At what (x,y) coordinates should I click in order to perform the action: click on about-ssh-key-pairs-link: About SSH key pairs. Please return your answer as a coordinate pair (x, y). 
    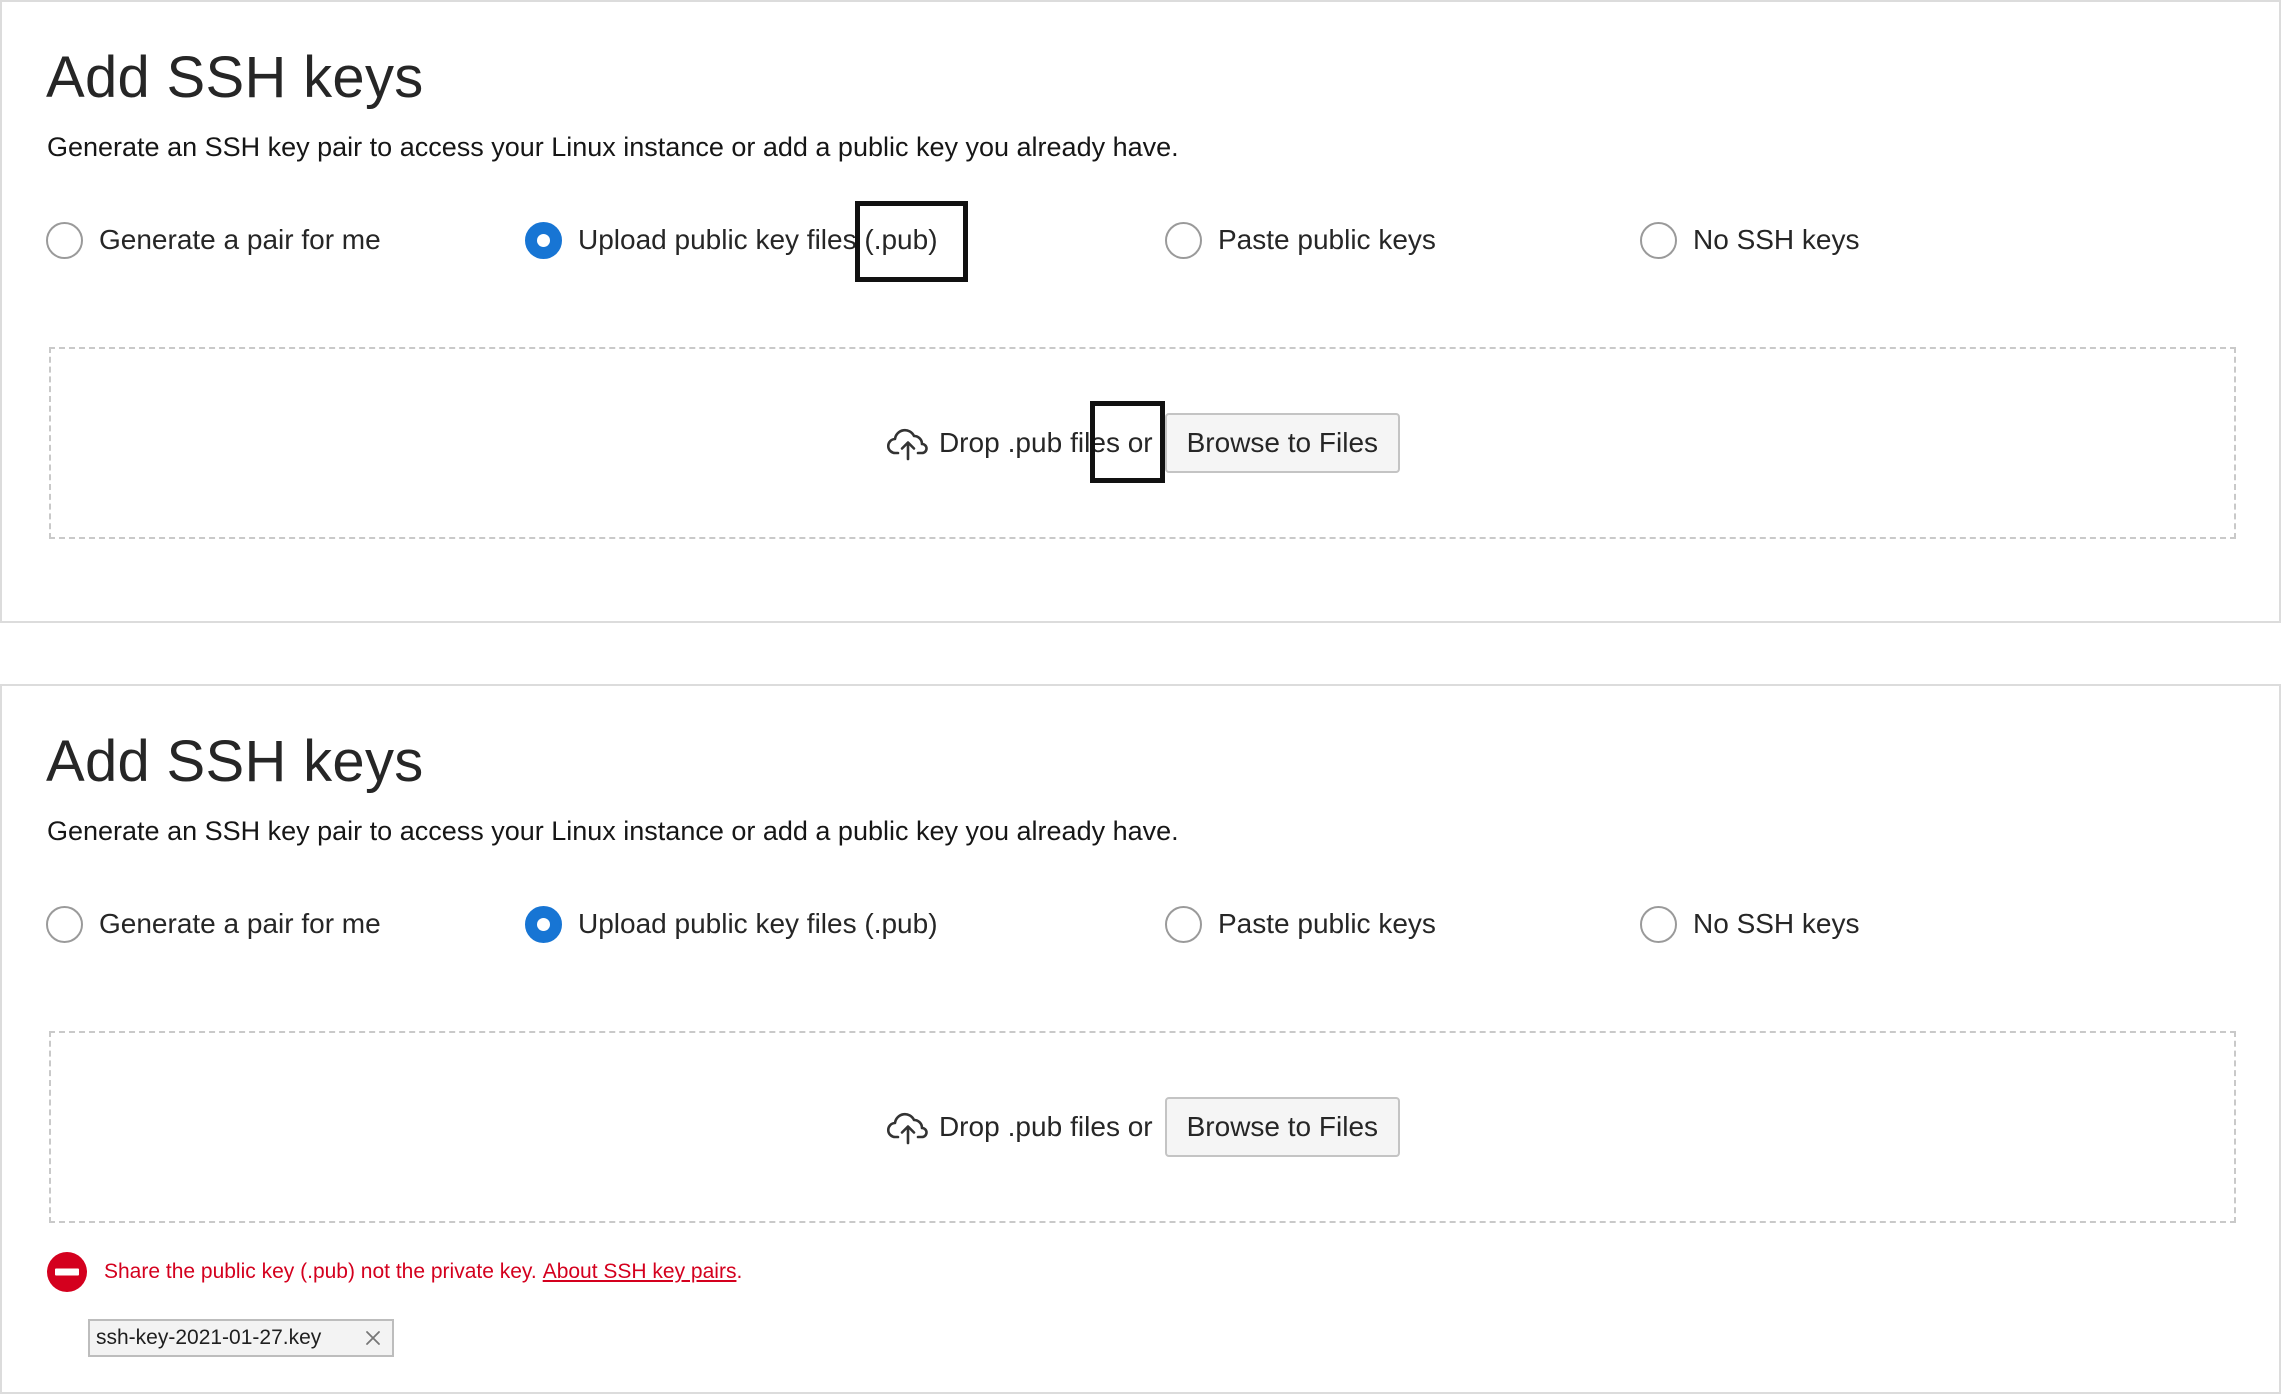
    Looking at the image, I should click on (640, 1272).